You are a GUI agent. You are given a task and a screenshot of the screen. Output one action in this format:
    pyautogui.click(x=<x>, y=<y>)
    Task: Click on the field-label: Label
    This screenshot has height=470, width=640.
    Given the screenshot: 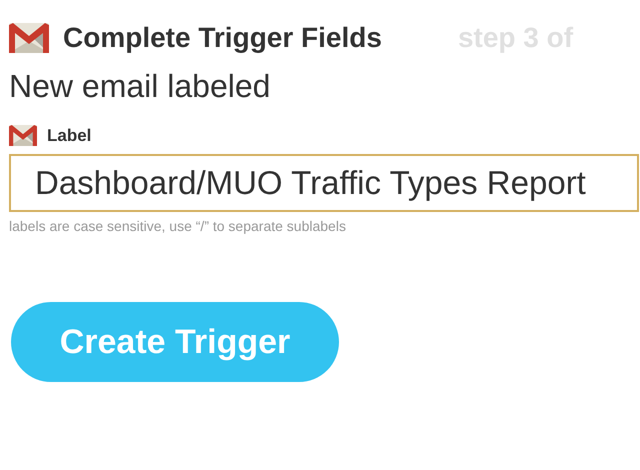 What is the action you would take?
    pyautogui.click(x=69, y=136)
    